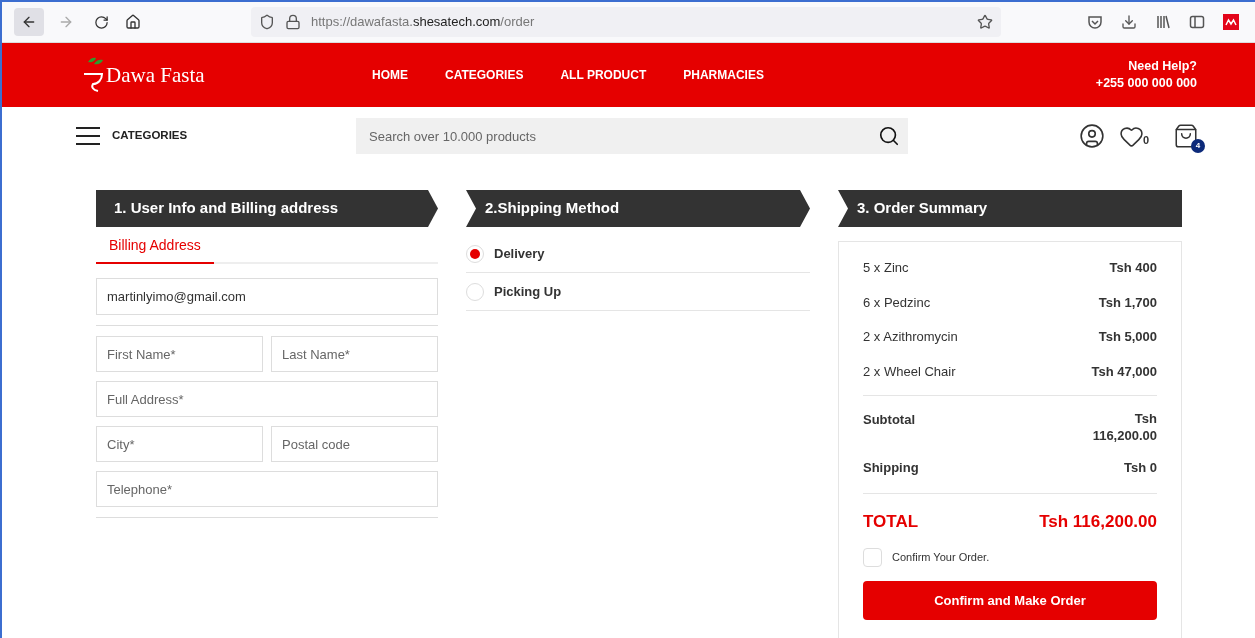 This screenshot has width=1255, height=638. I want to click on total-value: Tsh 116,200.00, so click(1098, 521).